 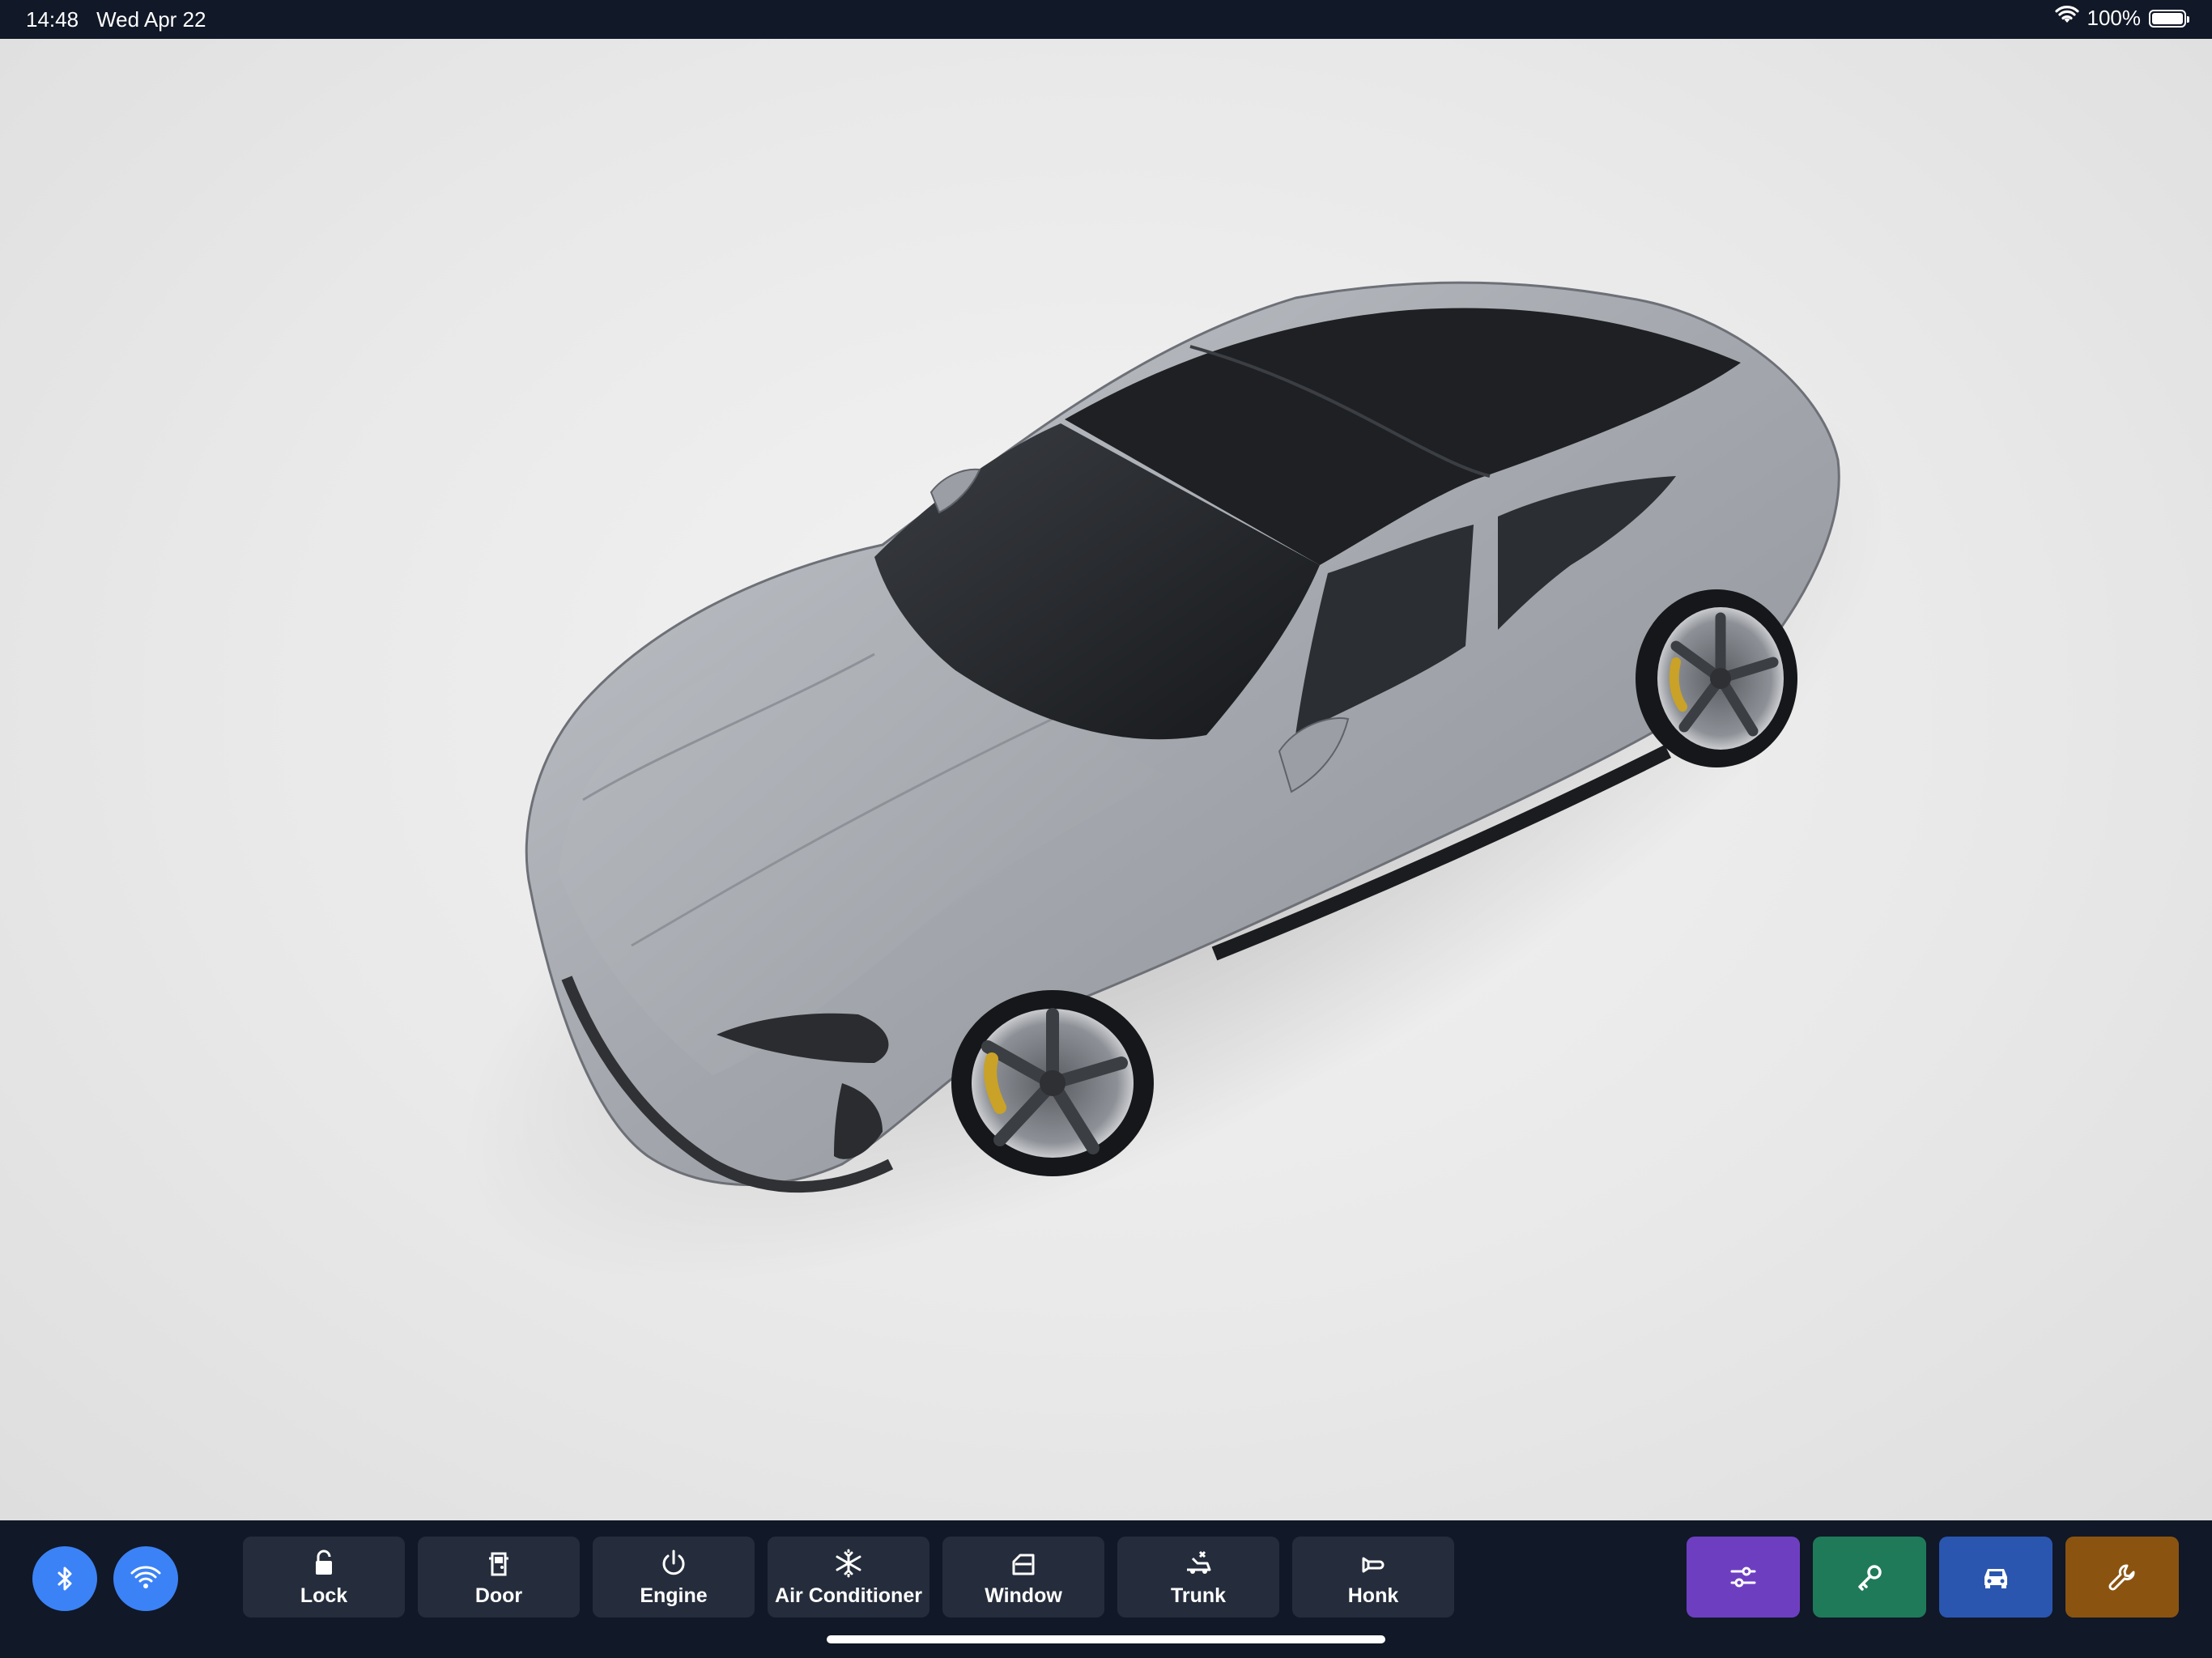 What do you see at coordinates (674, 1562) in the screenshot?
I see `power-icon` at bounding box center [674, 1562].